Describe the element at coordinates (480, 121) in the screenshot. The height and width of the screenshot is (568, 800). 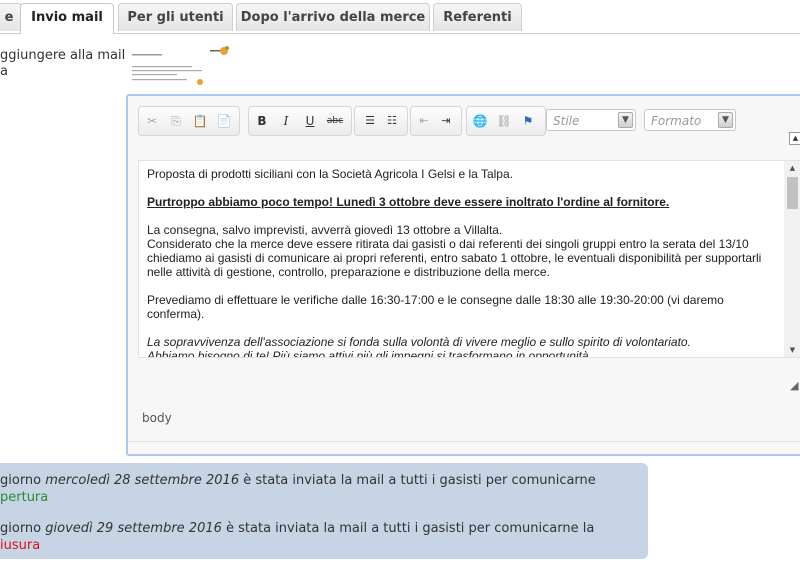
I see `link-icon: 🌐` at that location.